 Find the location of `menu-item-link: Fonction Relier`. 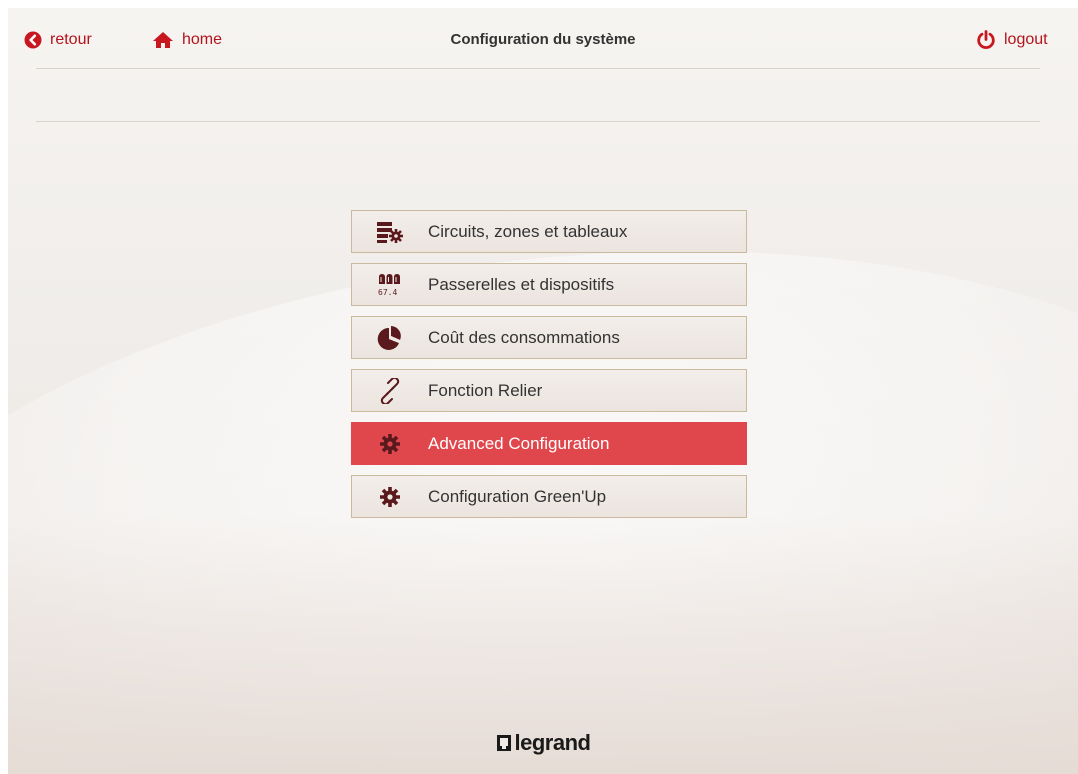

menu-item-link: Fonction Relier is located at coordinates (549, 390).